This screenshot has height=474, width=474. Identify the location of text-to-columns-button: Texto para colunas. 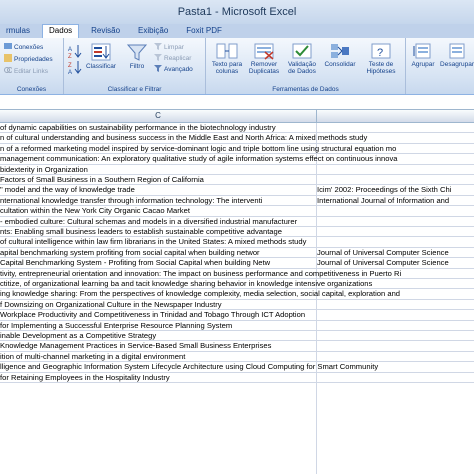
(227, 58).